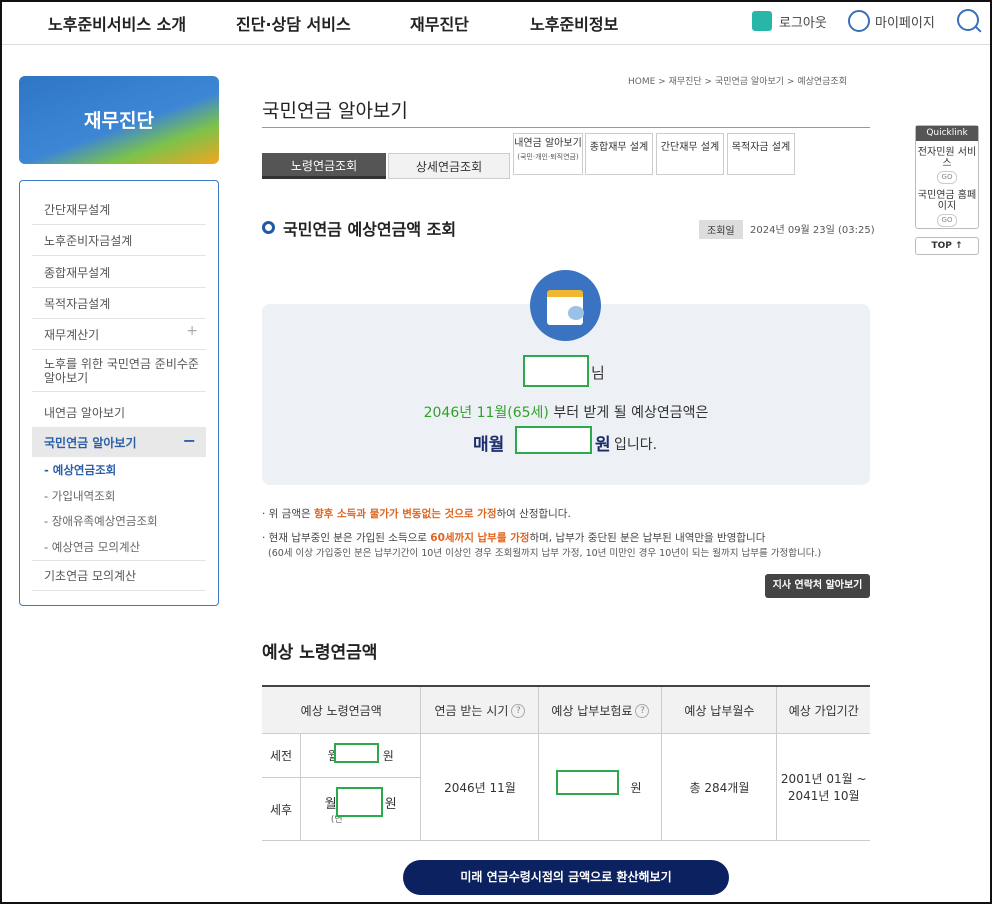 The image size is (992, 904). What do you see at coordinates (647, 538) in the screenshot?
I see `note-2-post: 하며, 납부가 중단된 분은 납부된 내역만을 반영합니다` at bounding box center [647, 538].